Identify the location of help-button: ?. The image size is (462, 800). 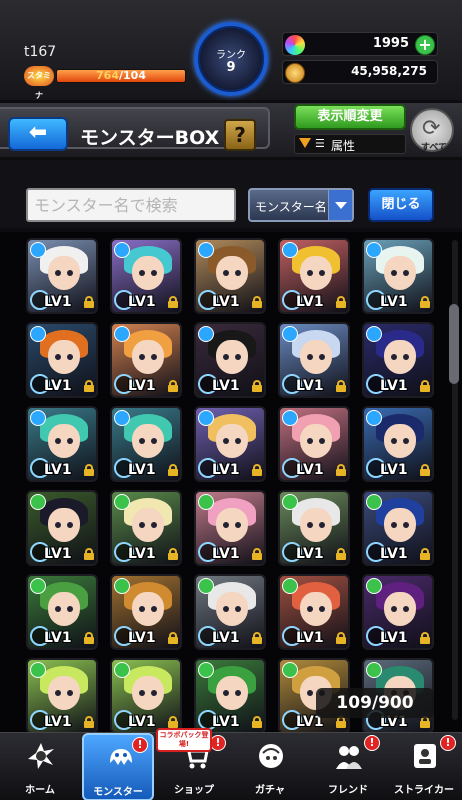
(240, 135).